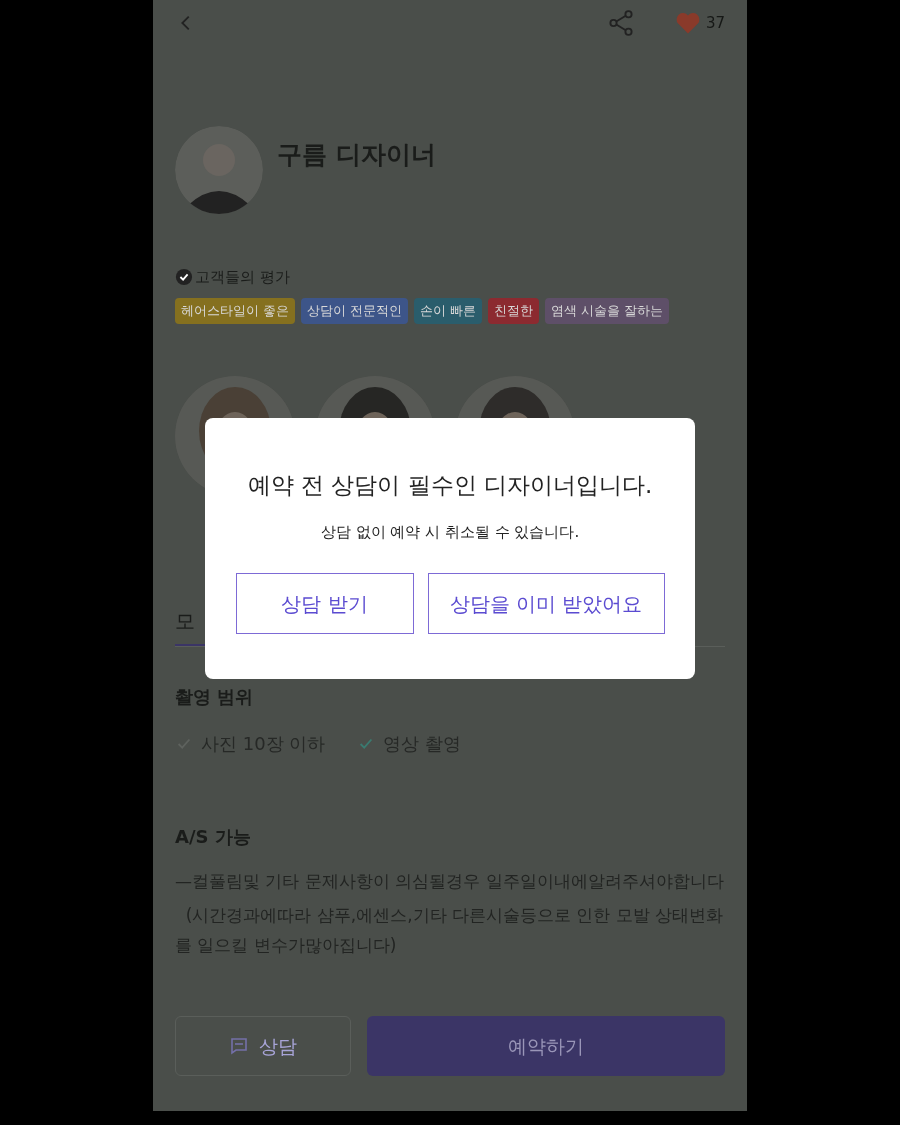 The width and height of the screenshot is (900, 1125). What do you see at coordinates (324, 603) in the screenshot?
I see `dialog-button: 상담 받기` at bounding box center [324, 603].